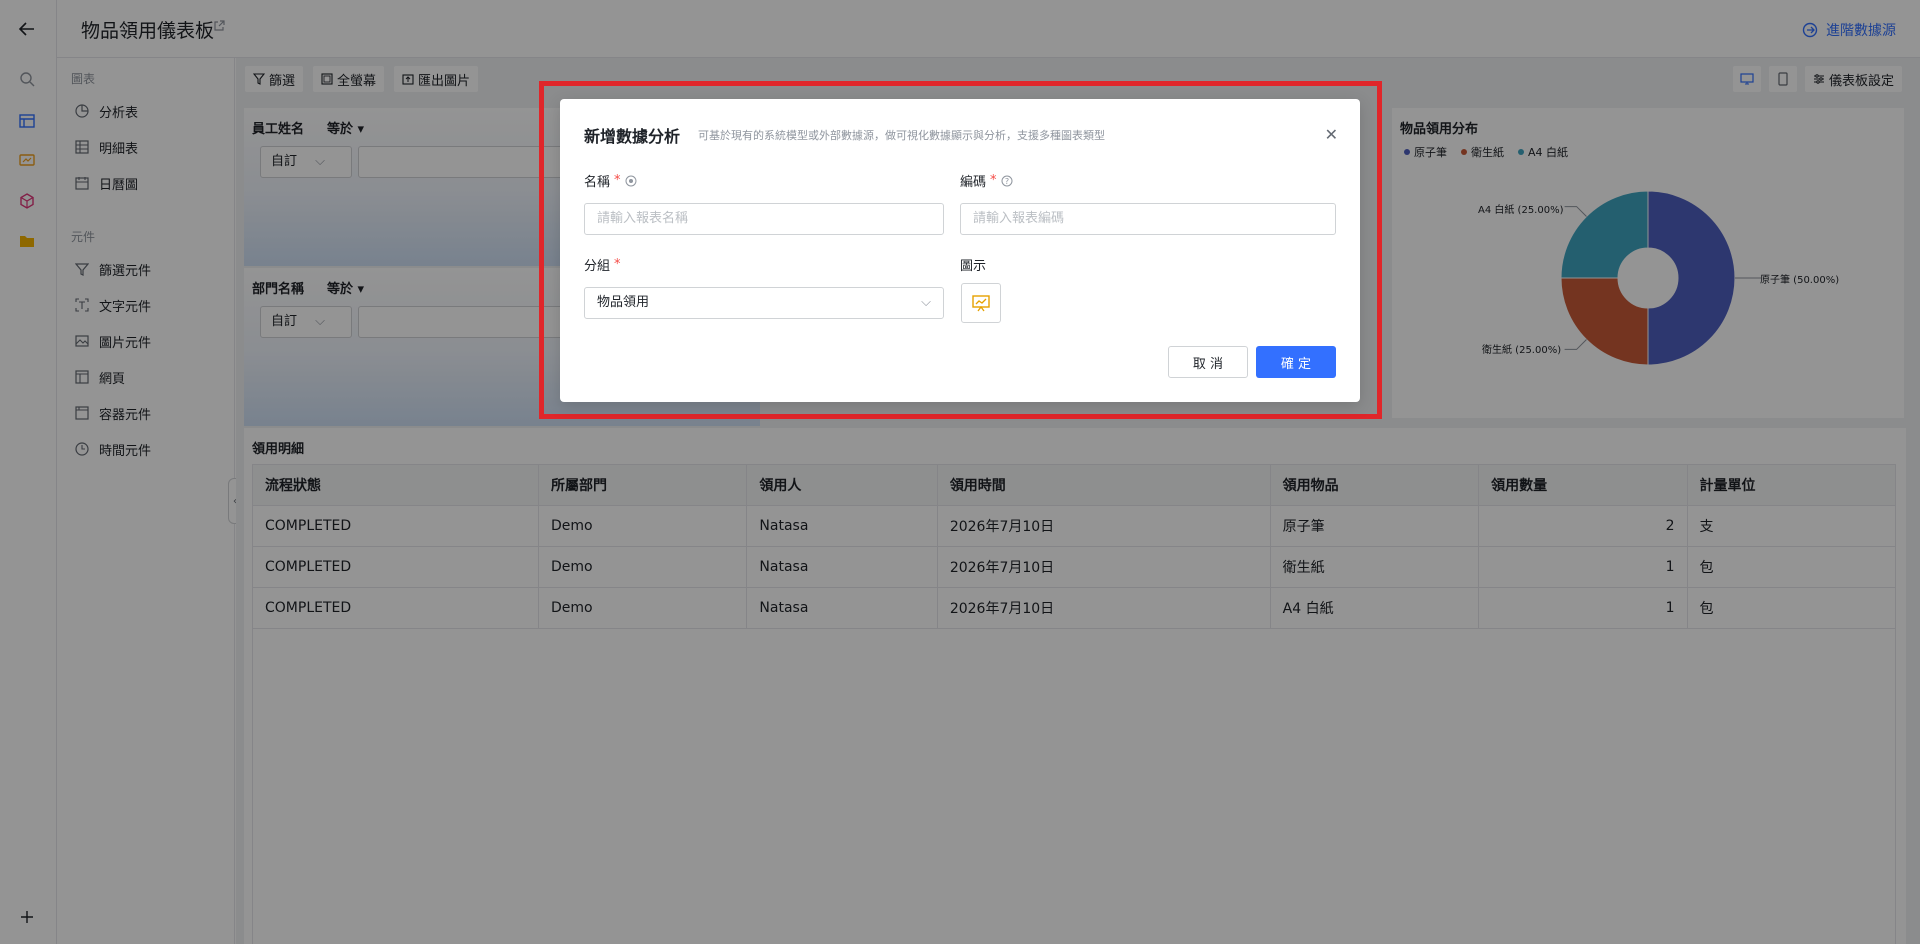 The width and height of the screenshot is (1920, 944). I want to click on icon-picker, so click(981, 303).